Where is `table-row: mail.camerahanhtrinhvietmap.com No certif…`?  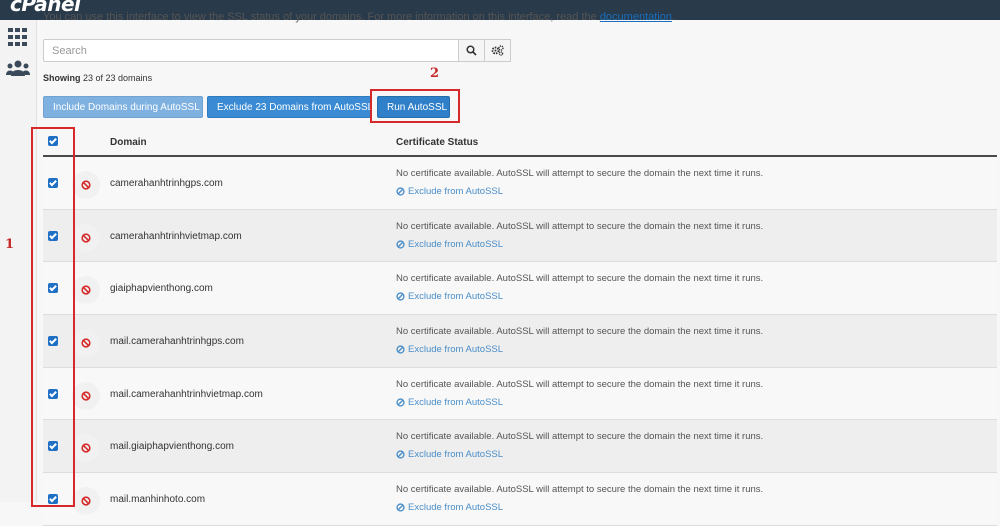 table-row: mail.camerahanhtrinhvietmap.com No certif… is located at coordinates (520, 394).